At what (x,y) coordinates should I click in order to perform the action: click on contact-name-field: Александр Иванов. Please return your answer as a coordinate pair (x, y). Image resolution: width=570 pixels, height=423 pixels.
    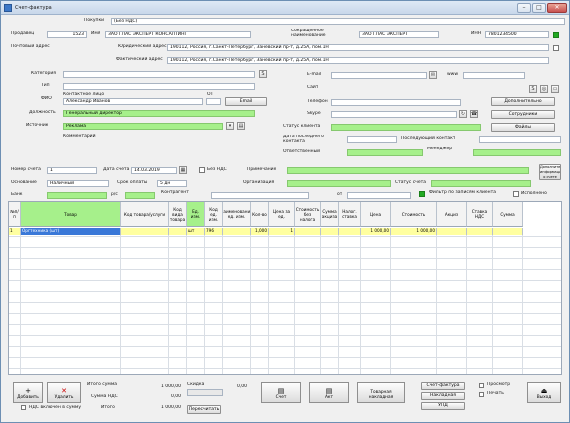
    Looking at the image, I should click on (133, 101).